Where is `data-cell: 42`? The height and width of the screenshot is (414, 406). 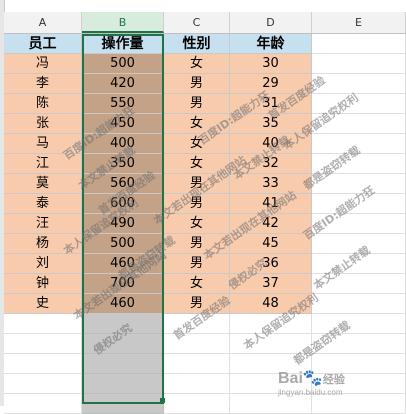 data-cell: 42 is located at coordinates (271, 224).